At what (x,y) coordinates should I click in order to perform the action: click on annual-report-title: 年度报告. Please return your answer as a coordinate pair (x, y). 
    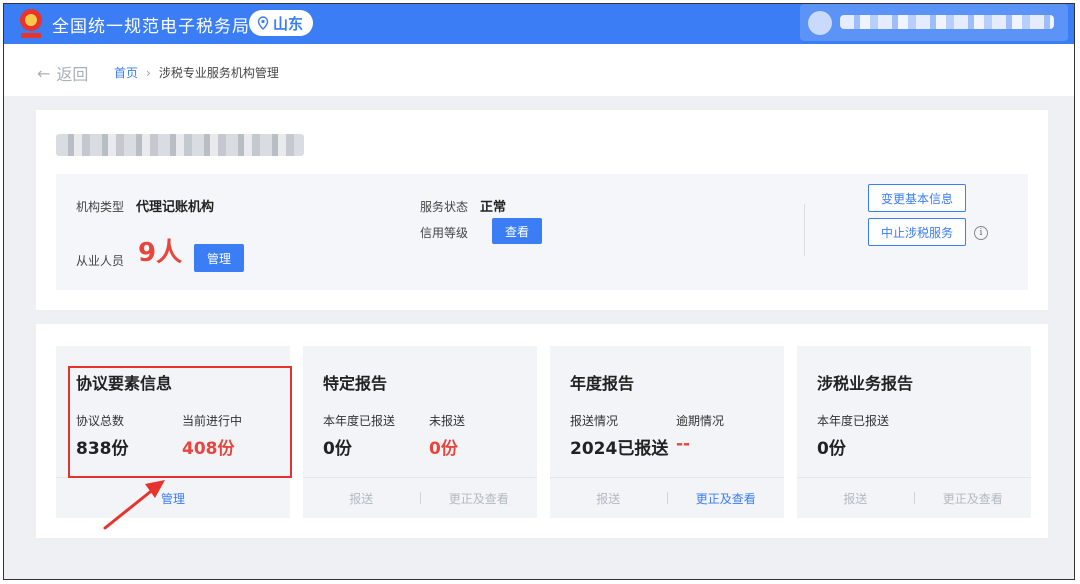
    Looking at the image, I should click on (602, 383).